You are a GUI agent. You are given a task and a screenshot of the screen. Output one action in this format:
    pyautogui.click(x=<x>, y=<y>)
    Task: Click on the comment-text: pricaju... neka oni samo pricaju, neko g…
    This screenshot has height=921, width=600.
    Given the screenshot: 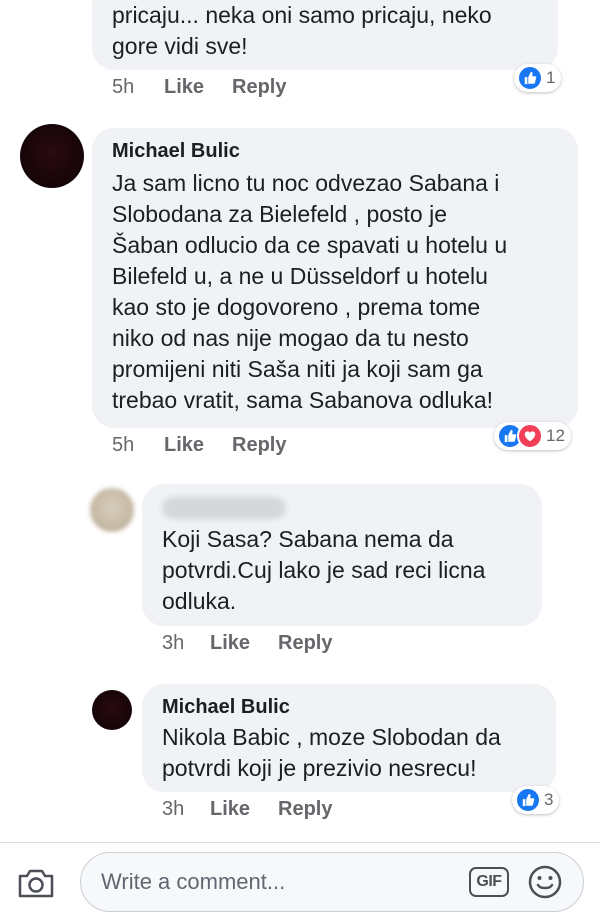 What is the action you would take?
    pyautogui.click(x=302, y=30)
    